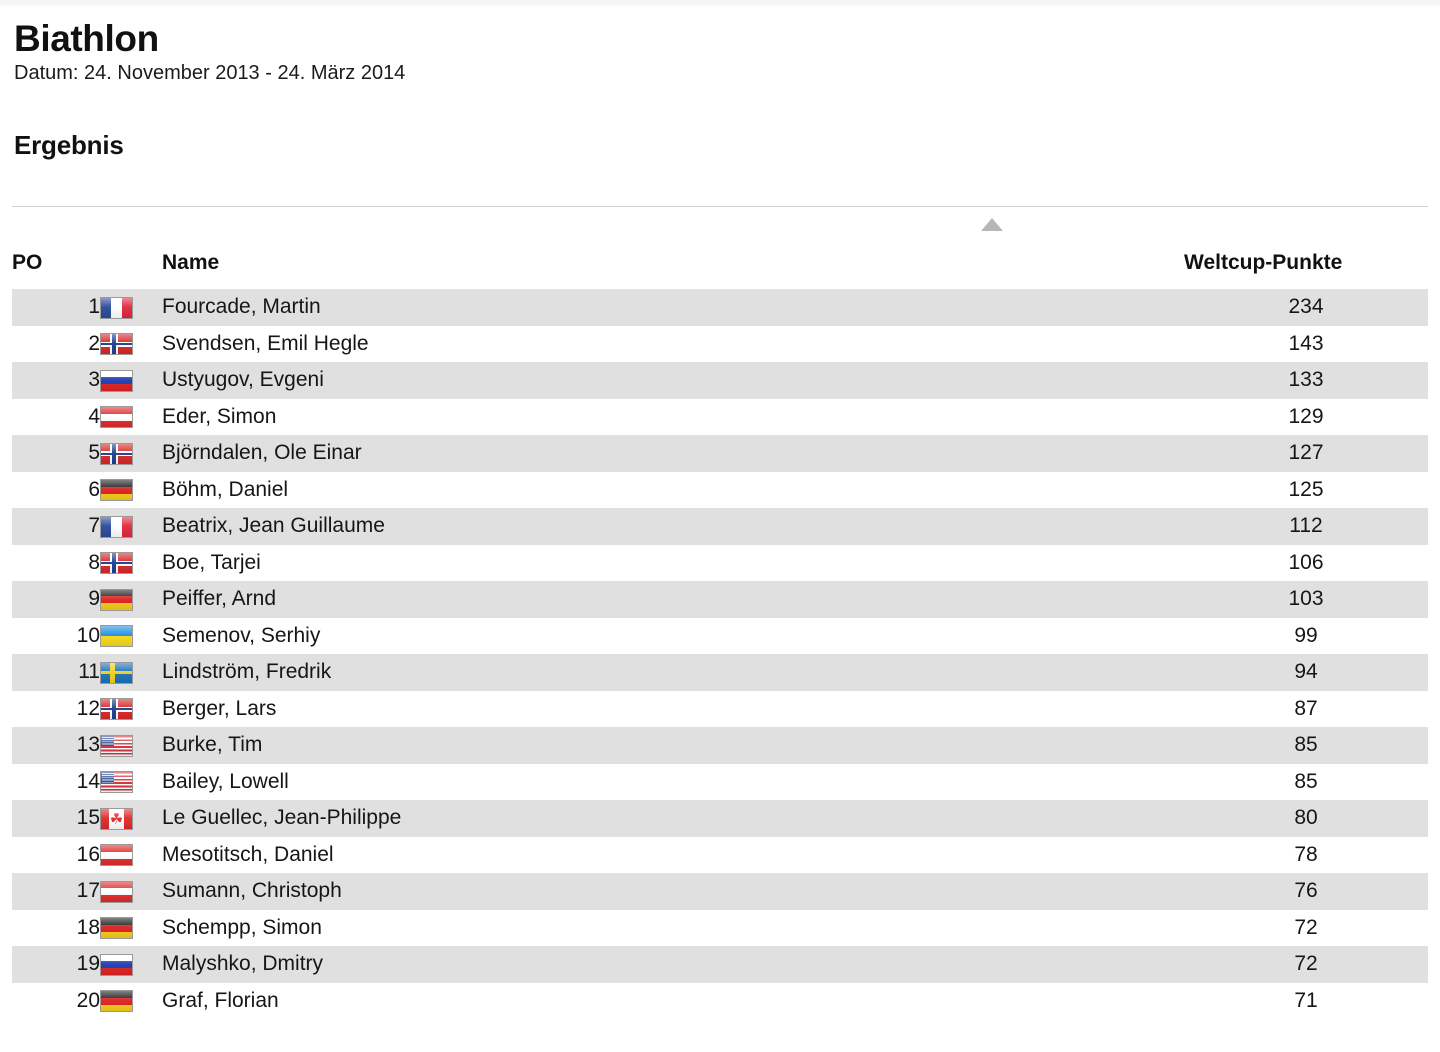 The height and width of the screenshot is (1052, 1440). What do you see at coordinates (56, 1000) in the screenshot?
I see `cell-position: 20` at bounding box center [56, 1000].